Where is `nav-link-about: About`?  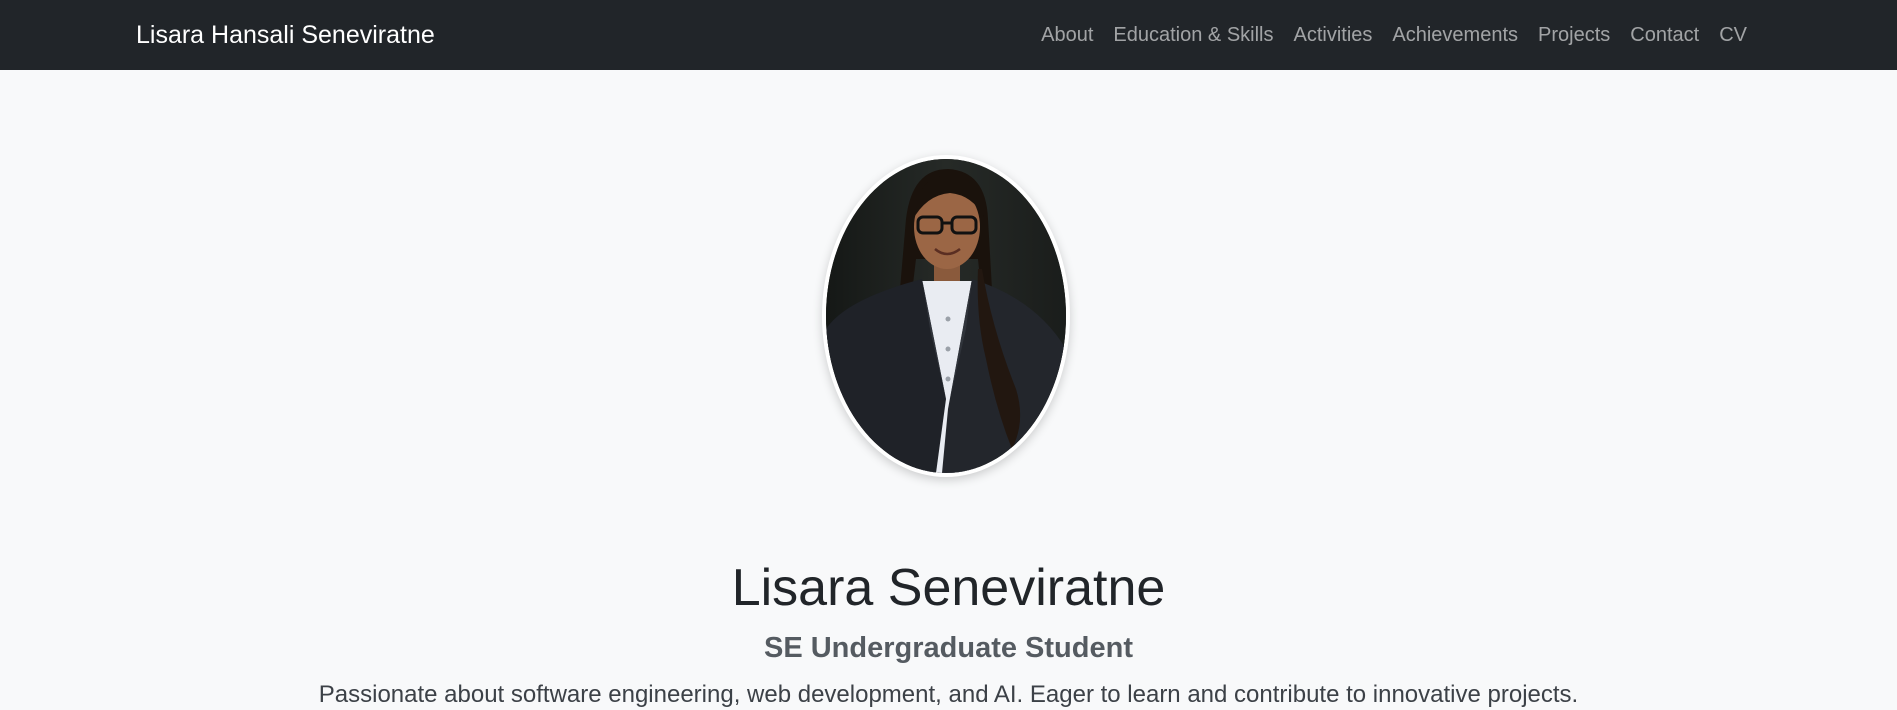
nav-link-about: About is located at coordinates (1067, 35).